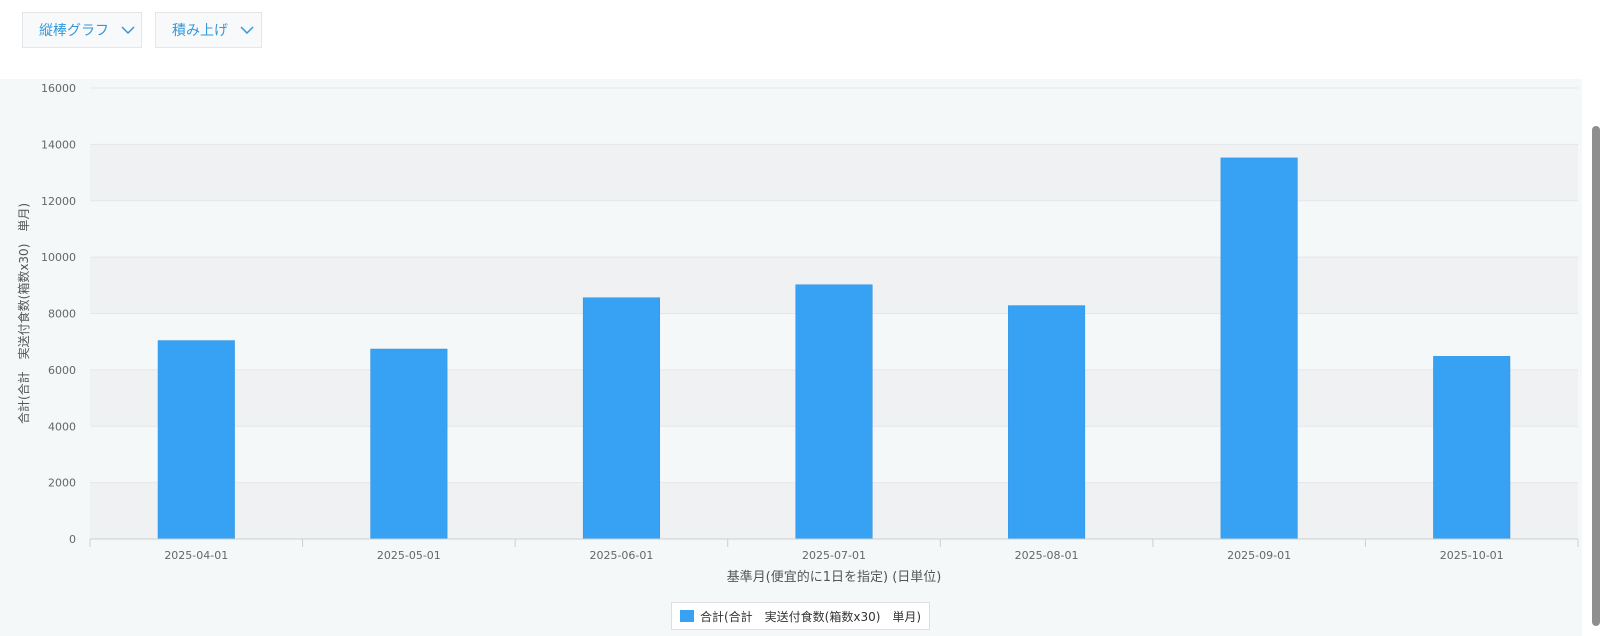 This screenshot has width=1600, height=636. What do you see at coordinates (200, 31) in the screenshot?
I see `stack-mode-label: 積み上げ` at bounding box center [200, 31].